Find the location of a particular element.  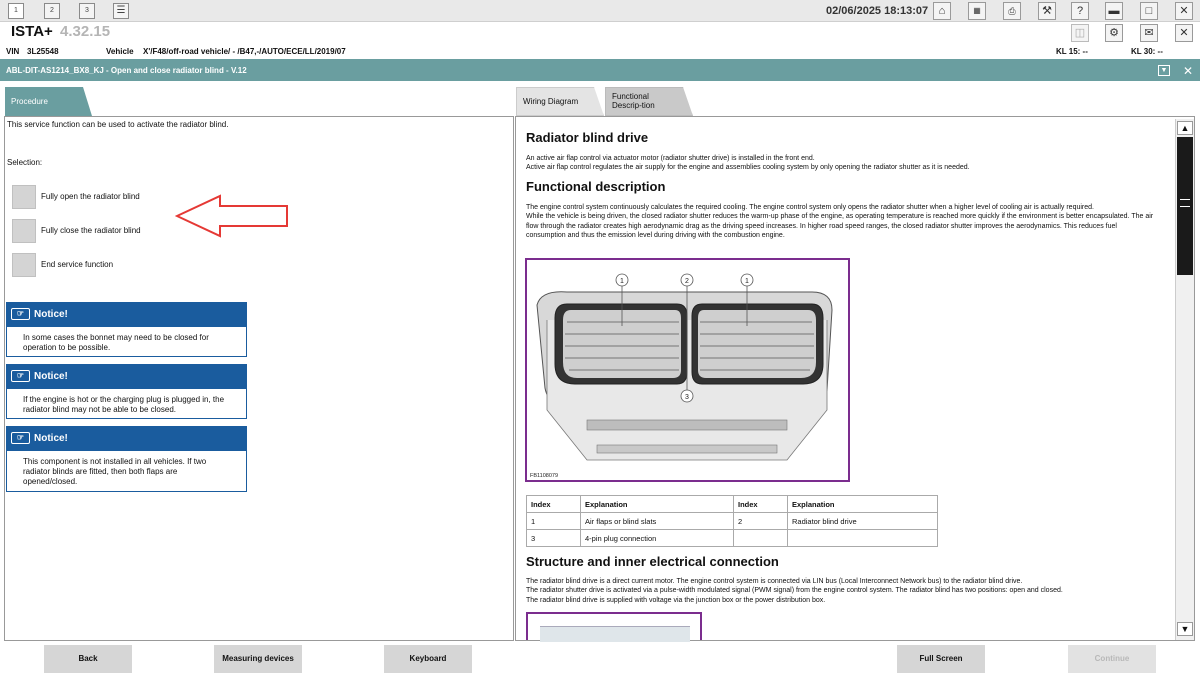

figure-id: FB1108079 is located at coordinates (544, 476).